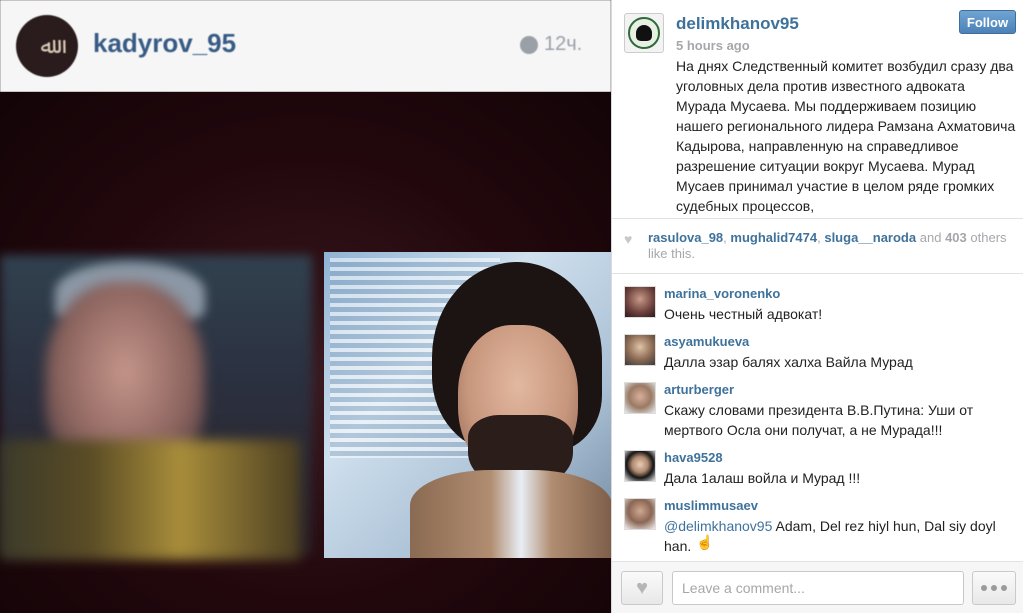  Describe the element at coordinates (870, 237) in the screenshot. I see `liker-link: sluga__naroda` at that location.